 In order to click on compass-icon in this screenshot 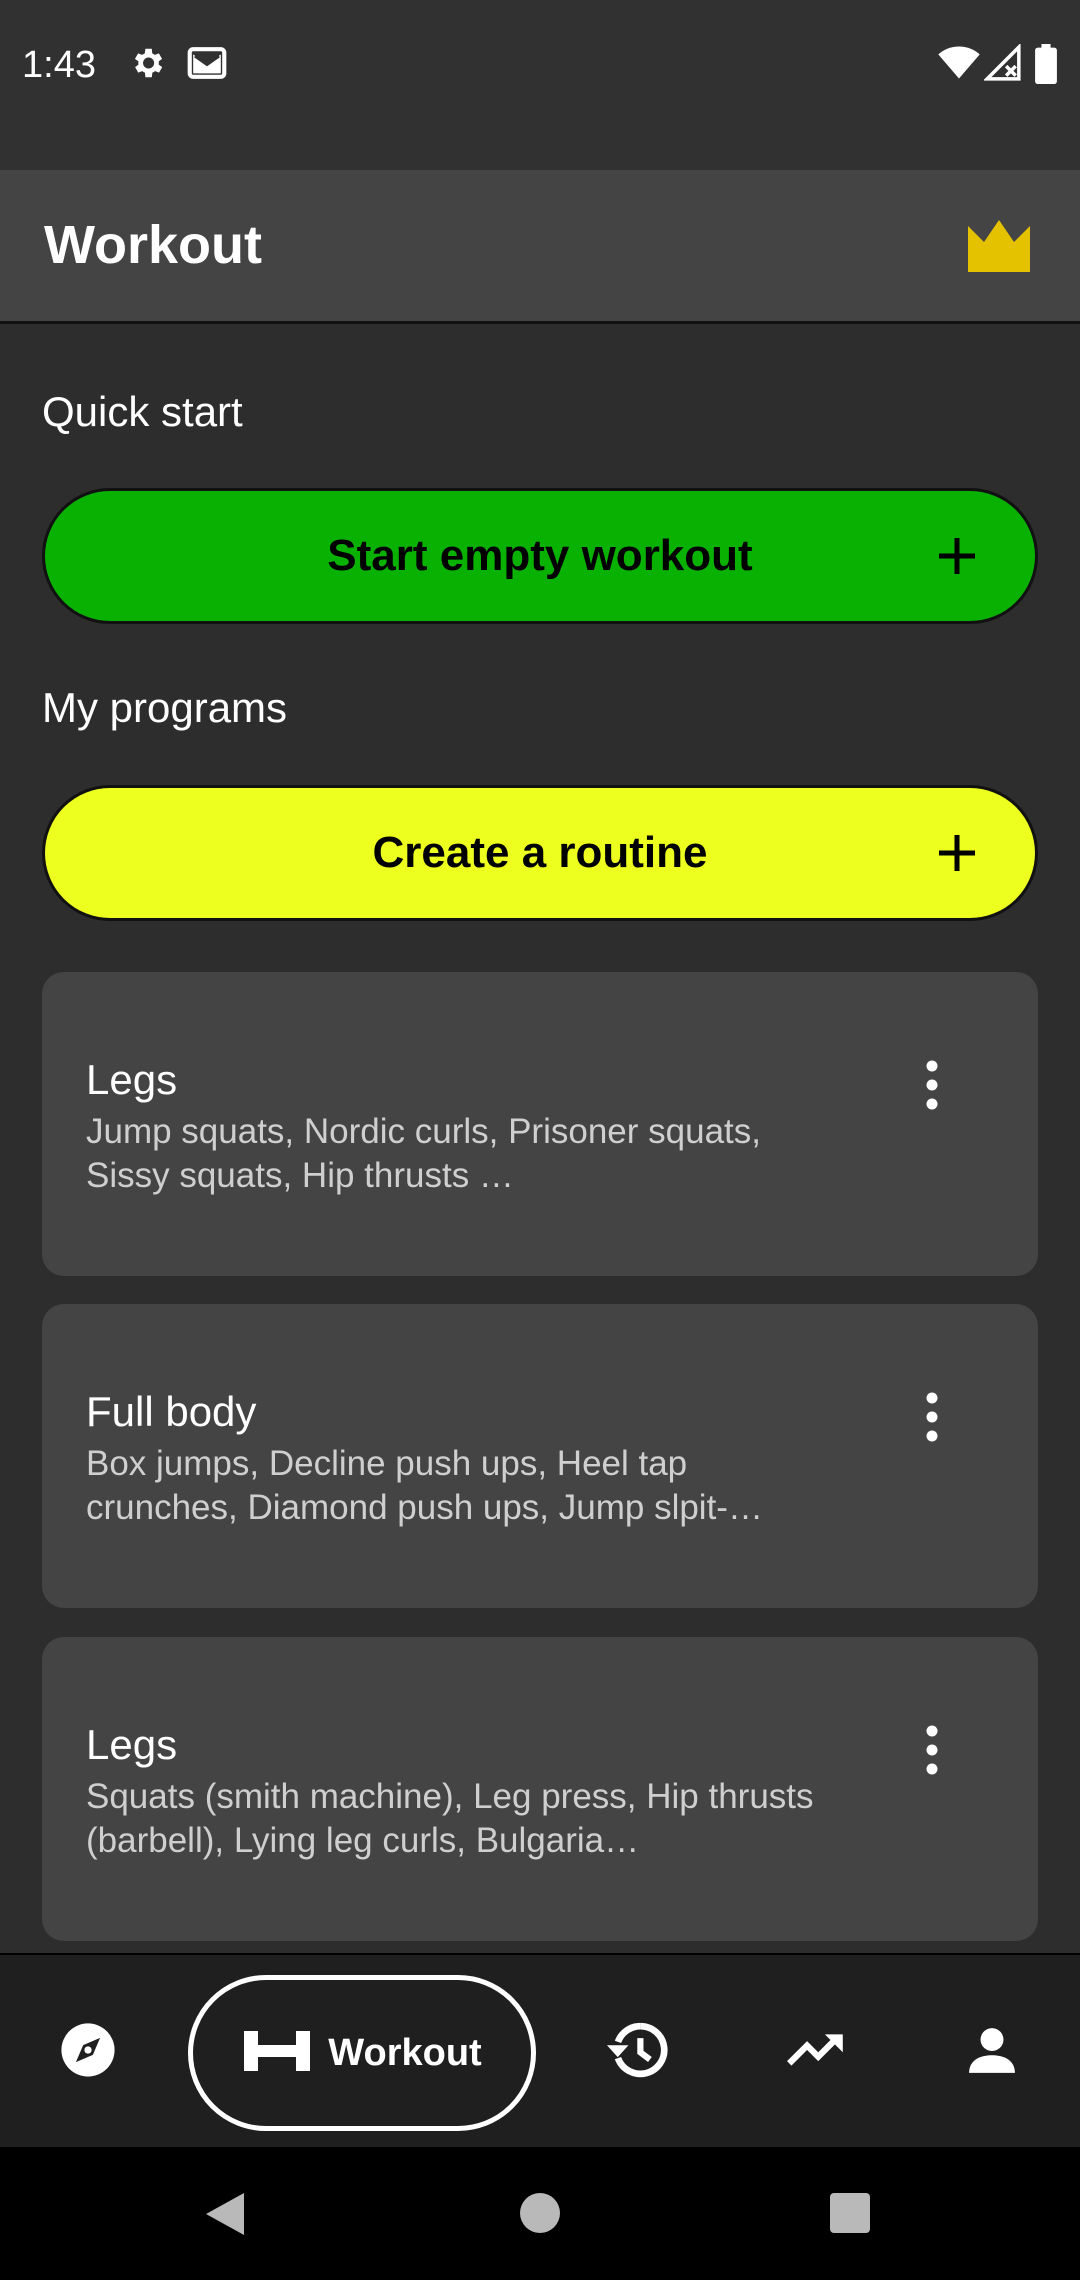, I will do `click(88, 2052)`.